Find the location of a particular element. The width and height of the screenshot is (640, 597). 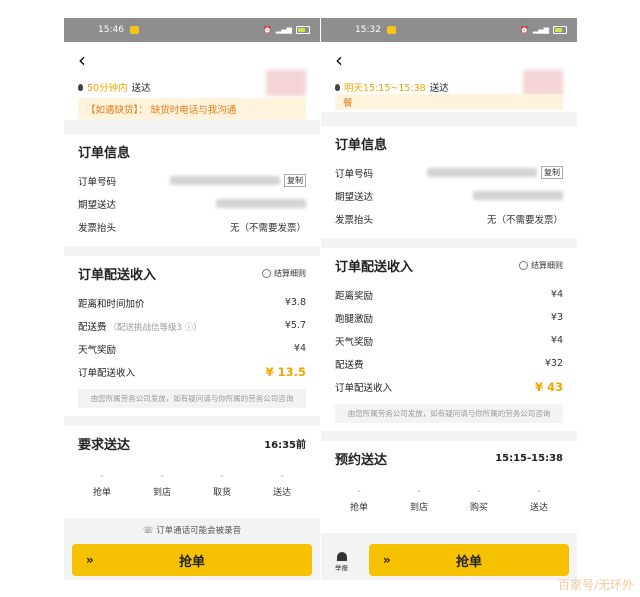

income-total-row: 订单配送收入 ¥ 13.5 is located at coordinates (192, 371).